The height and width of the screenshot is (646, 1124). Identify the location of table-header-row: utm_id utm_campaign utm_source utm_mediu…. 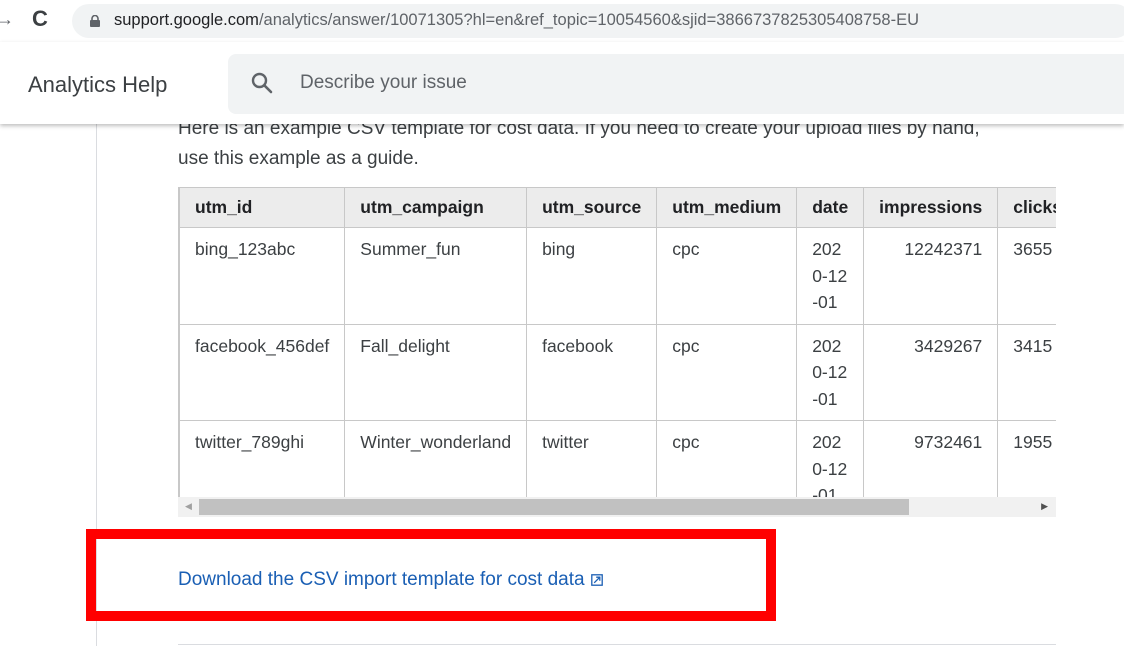
(617, 207).